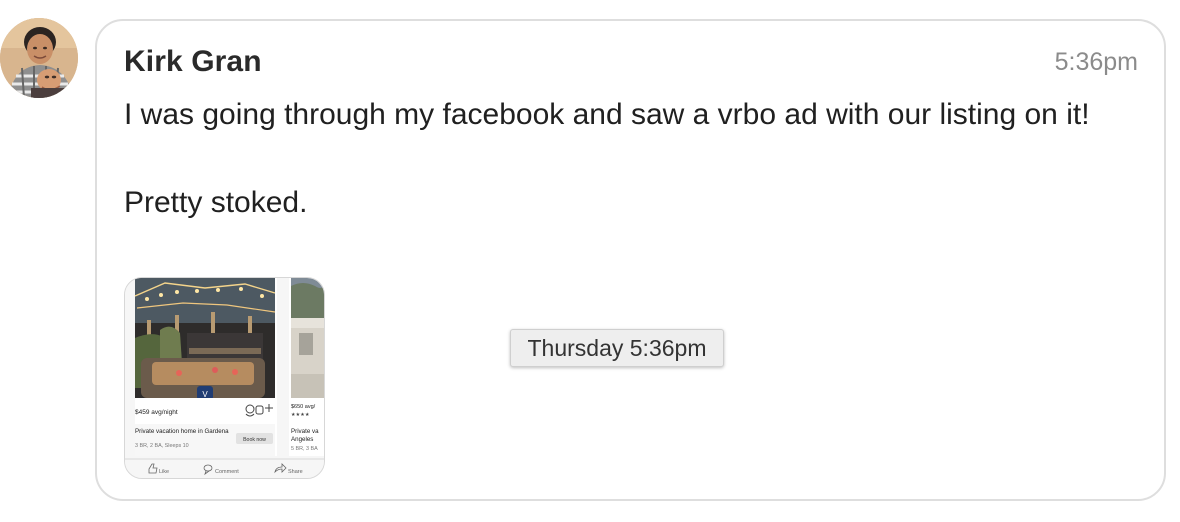 The image size is (1180, 522). Describe the element at coordinates (156, 412) in the screenshot. I see `card1-price: $459 avg/night` at that location.